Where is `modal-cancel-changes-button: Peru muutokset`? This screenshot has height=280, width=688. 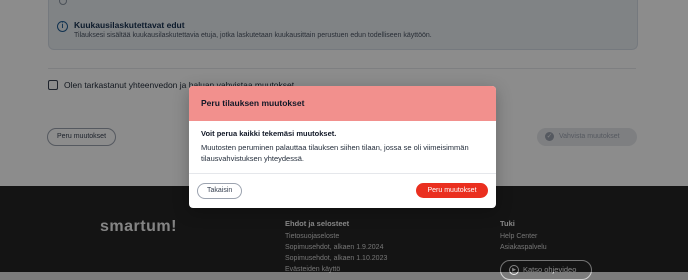
modal-cancel-changes-button: Peru muutokset is located at coordinates (452, 190).